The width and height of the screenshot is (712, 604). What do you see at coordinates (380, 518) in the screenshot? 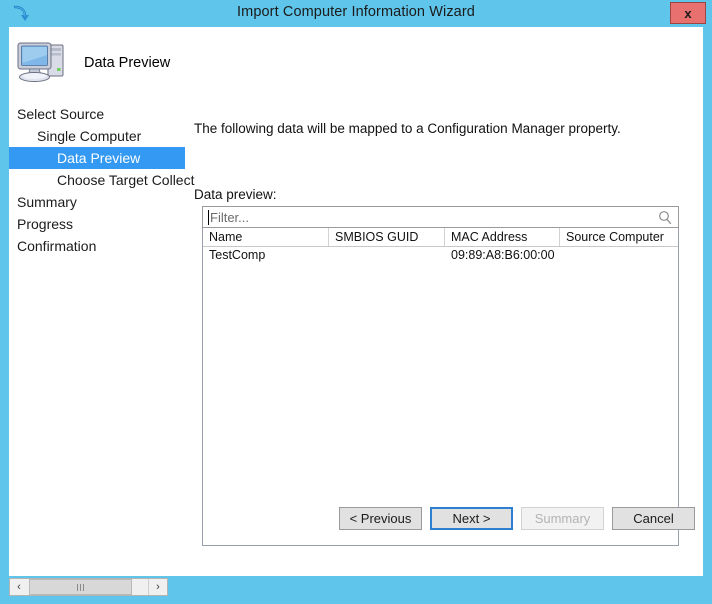
I see `previous-button: < Previous` at bounding box center [380, 518].